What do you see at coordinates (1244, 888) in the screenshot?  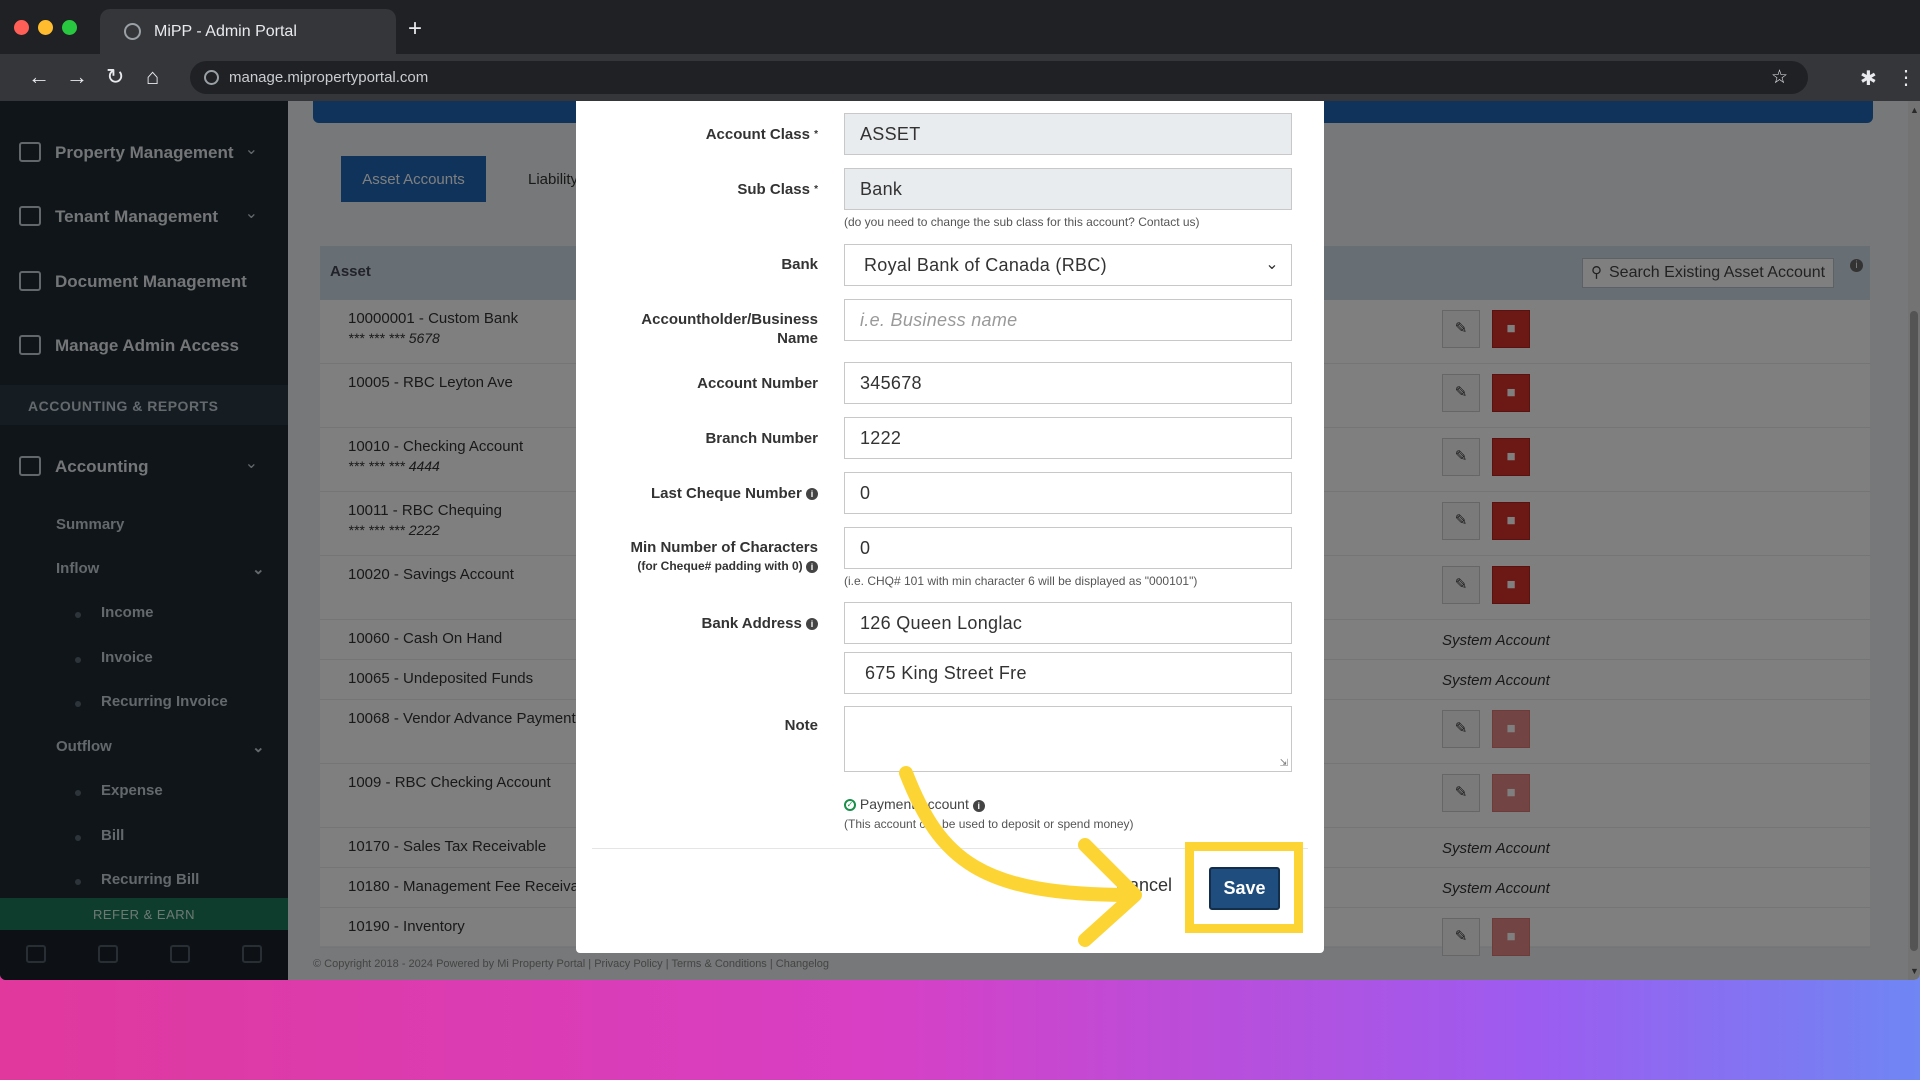 I see `save-button: Save` at bounding box center [1244, 888].